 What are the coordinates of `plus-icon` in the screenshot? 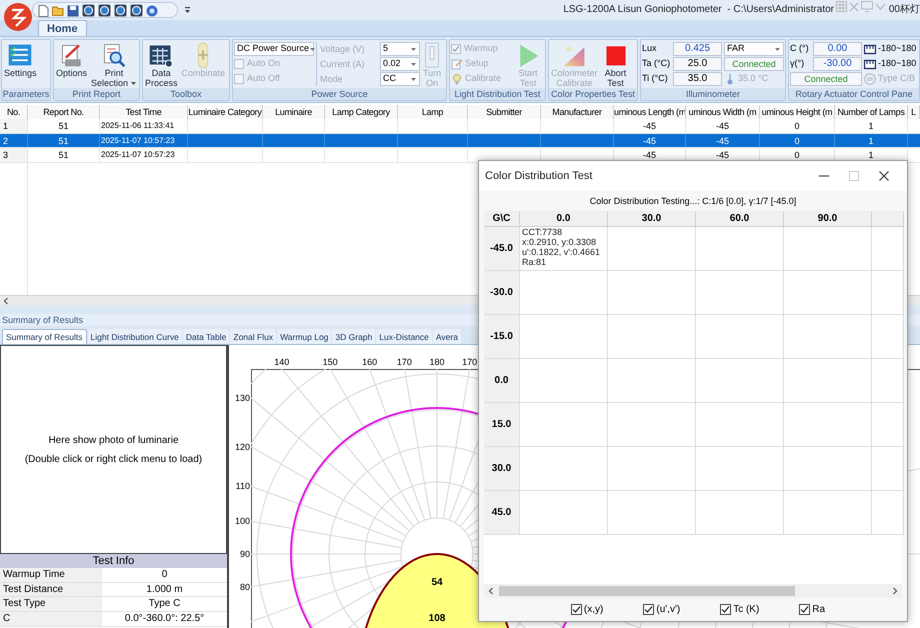 It's located at (203, 55).